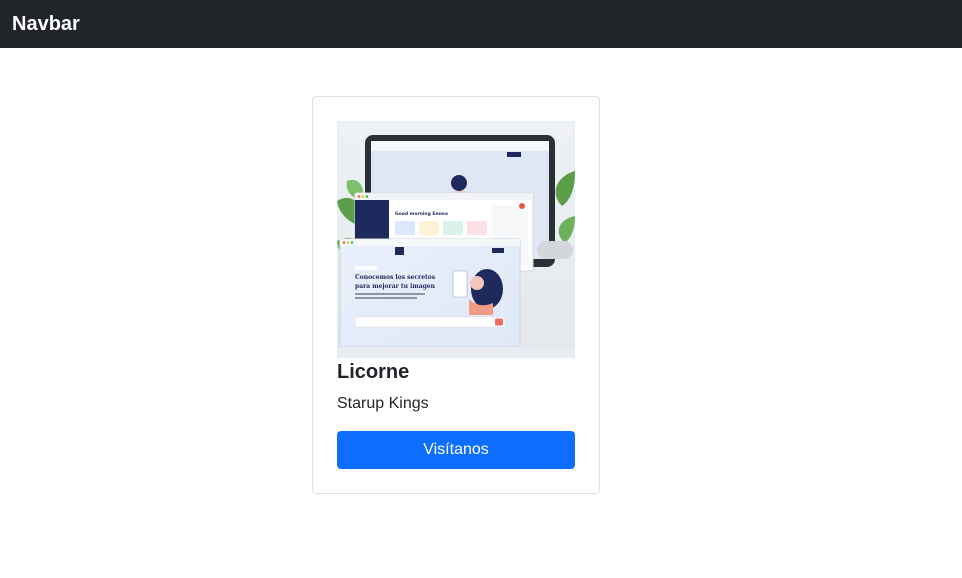  Describe the element at coordinates (46, 24) in the screenshot. I see `navbar-brand: Navbar` at that location.